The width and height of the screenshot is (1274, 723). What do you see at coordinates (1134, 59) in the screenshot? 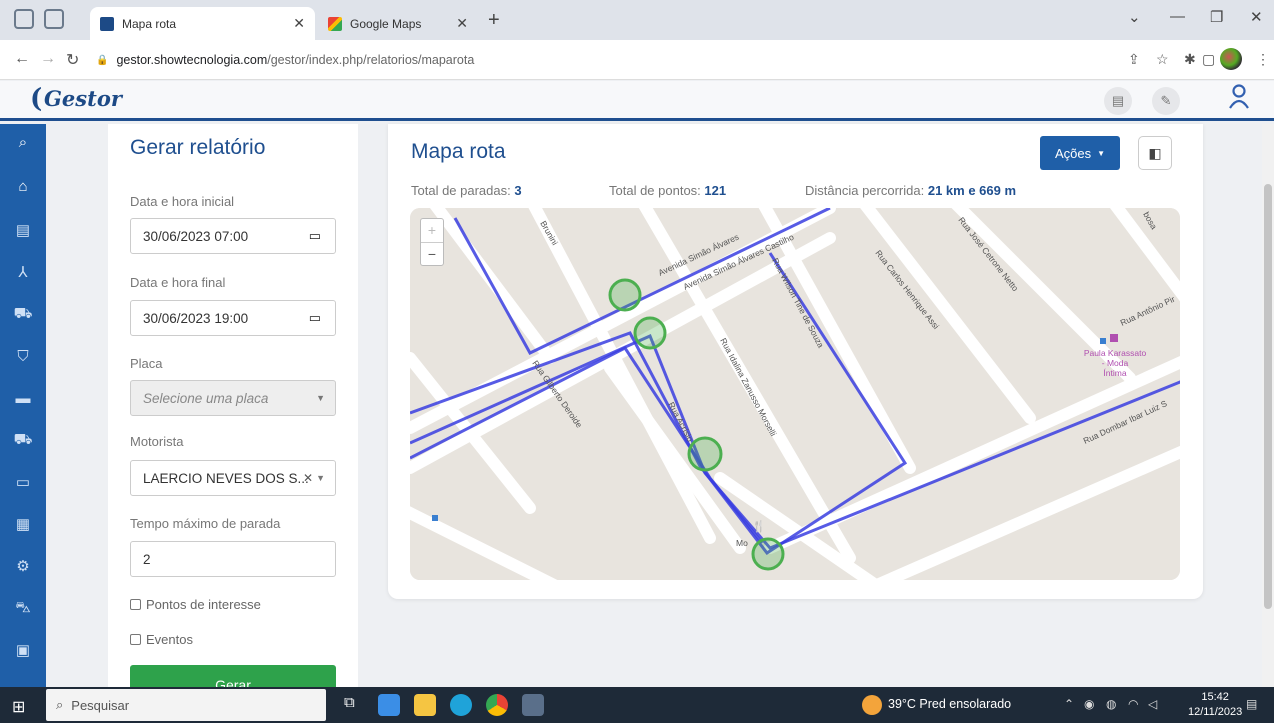
I see `share-icon: ⇪` at bounding box center [1134, 59].